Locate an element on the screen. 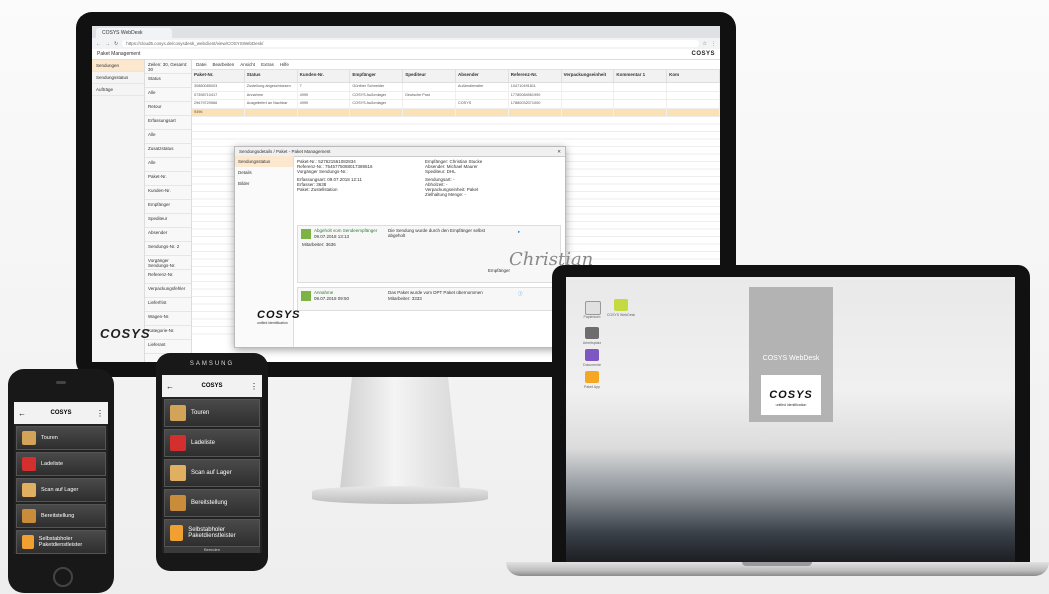 This screenshot has height=594, width=1049. nav-item-sendungen: Sendungen is located at coordinates (118, 66).